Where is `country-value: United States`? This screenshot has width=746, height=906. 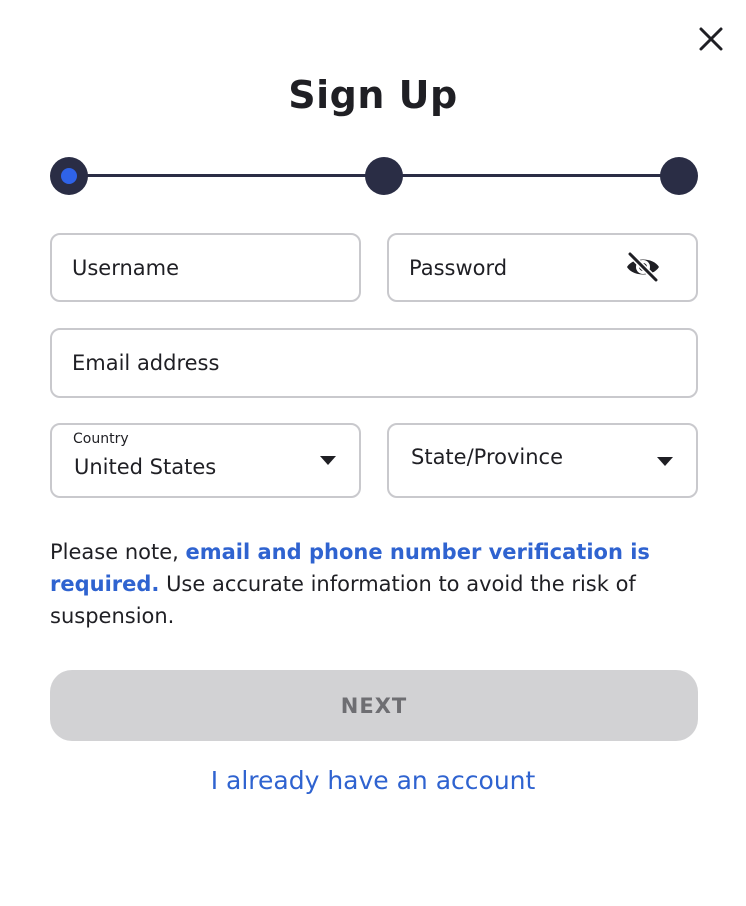
country-value: United States is located at coordinates (145, 467).